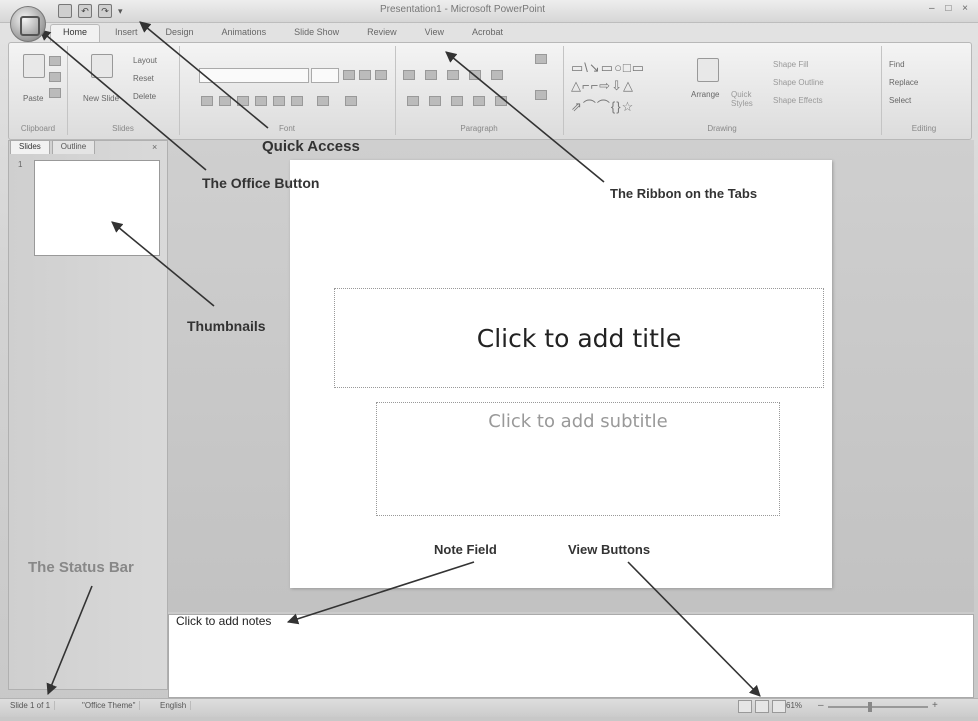 This screenshot has height=721, width=978. I want to click on justify-icon, so click(479, 101).